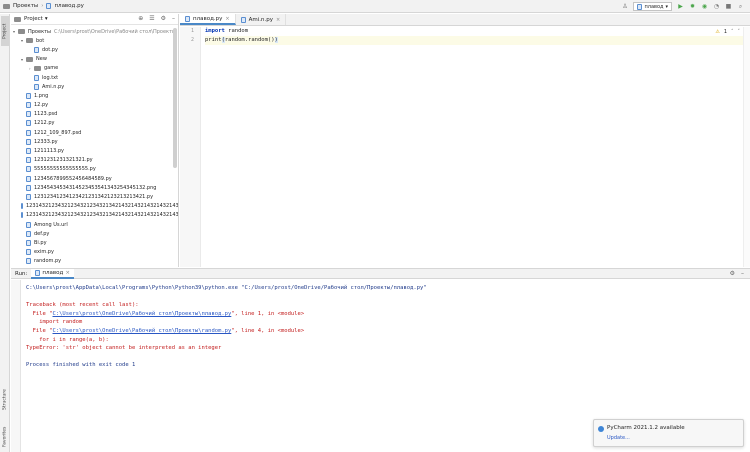  I want to click on project-scrollbar, so click(175, 98).